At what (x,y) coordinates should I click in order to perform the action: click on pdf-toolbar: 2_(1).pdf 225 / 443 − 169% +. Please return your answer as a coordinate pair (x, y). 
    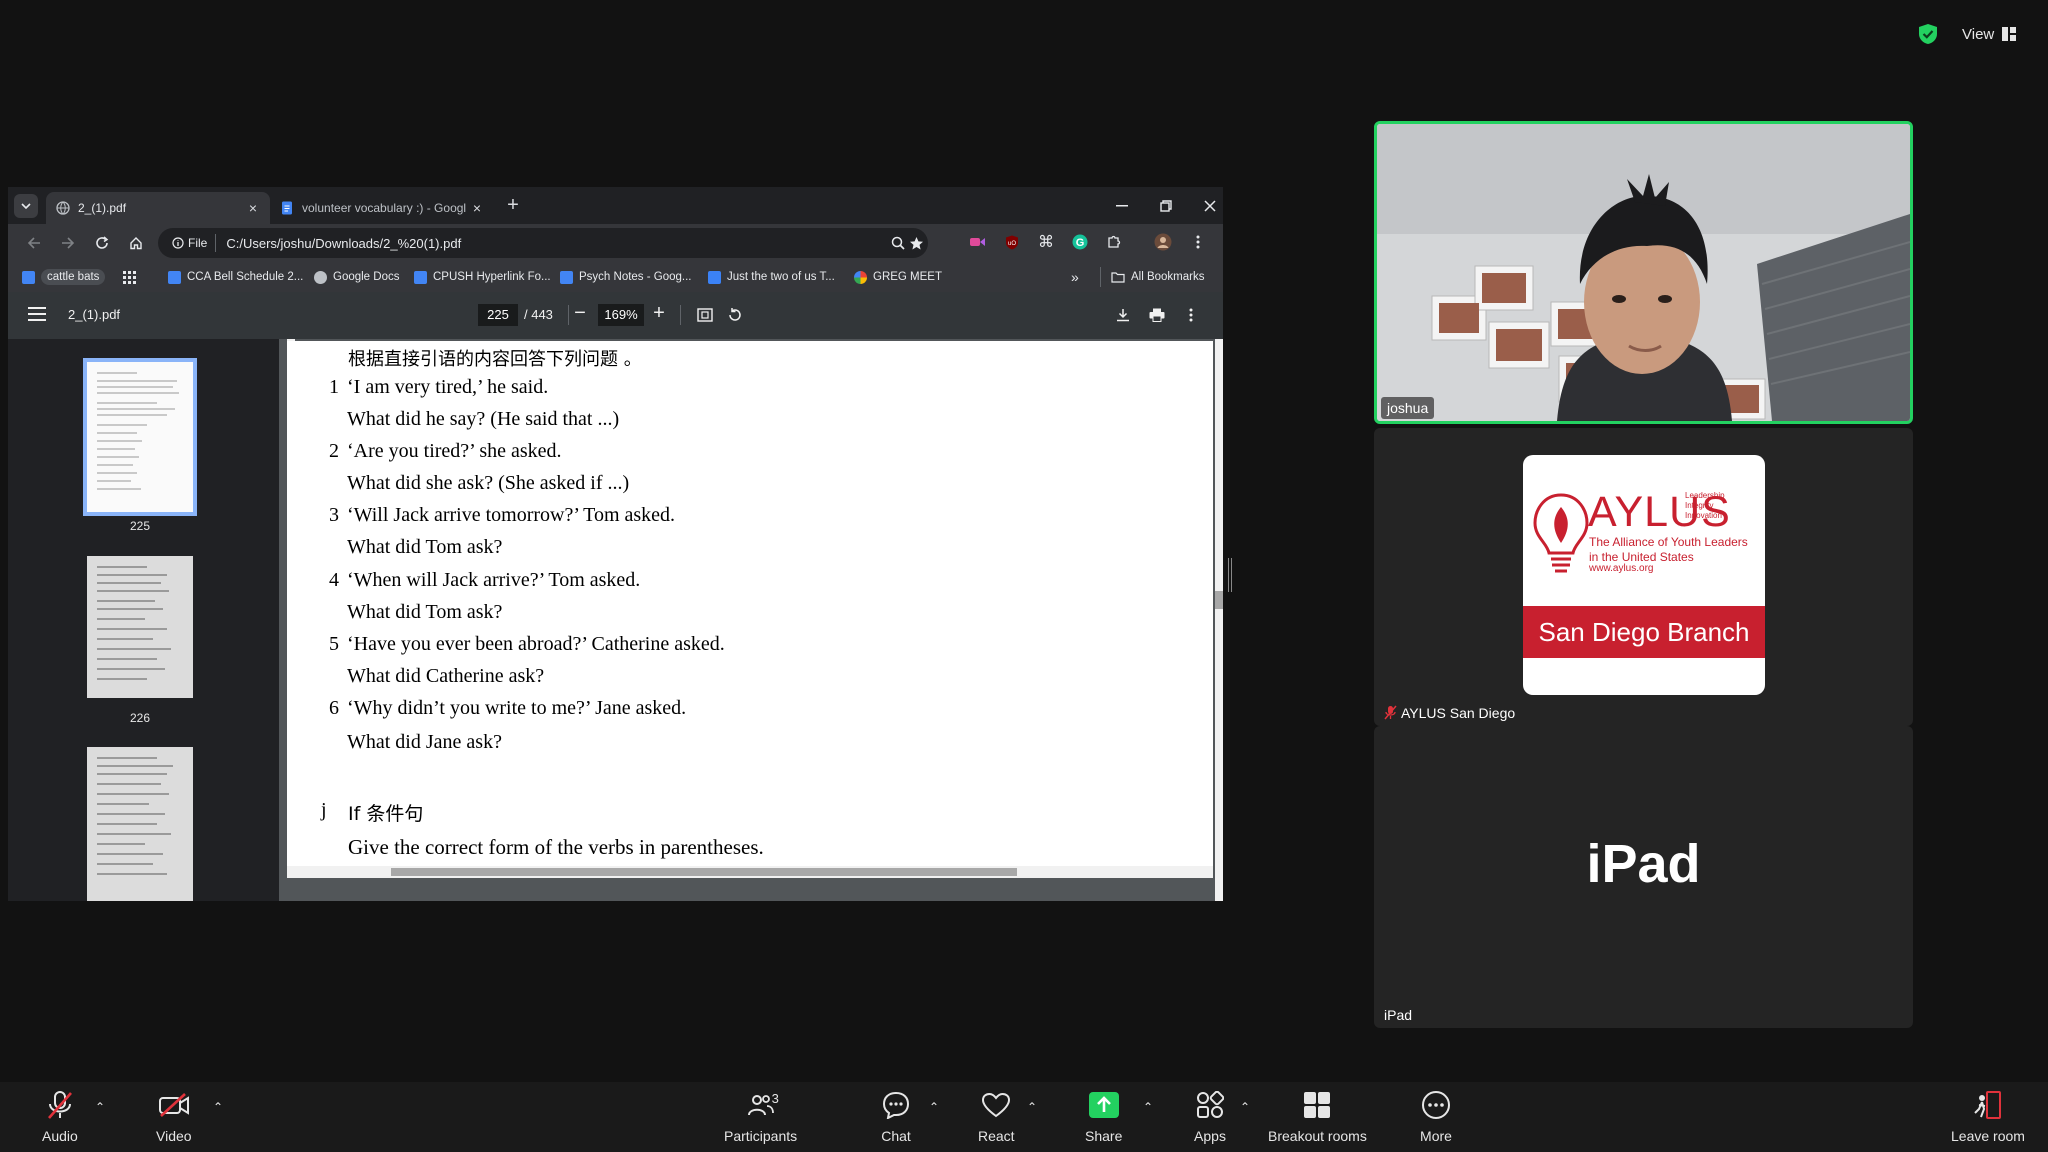
    Looking at the image, I should click on (615, 315).